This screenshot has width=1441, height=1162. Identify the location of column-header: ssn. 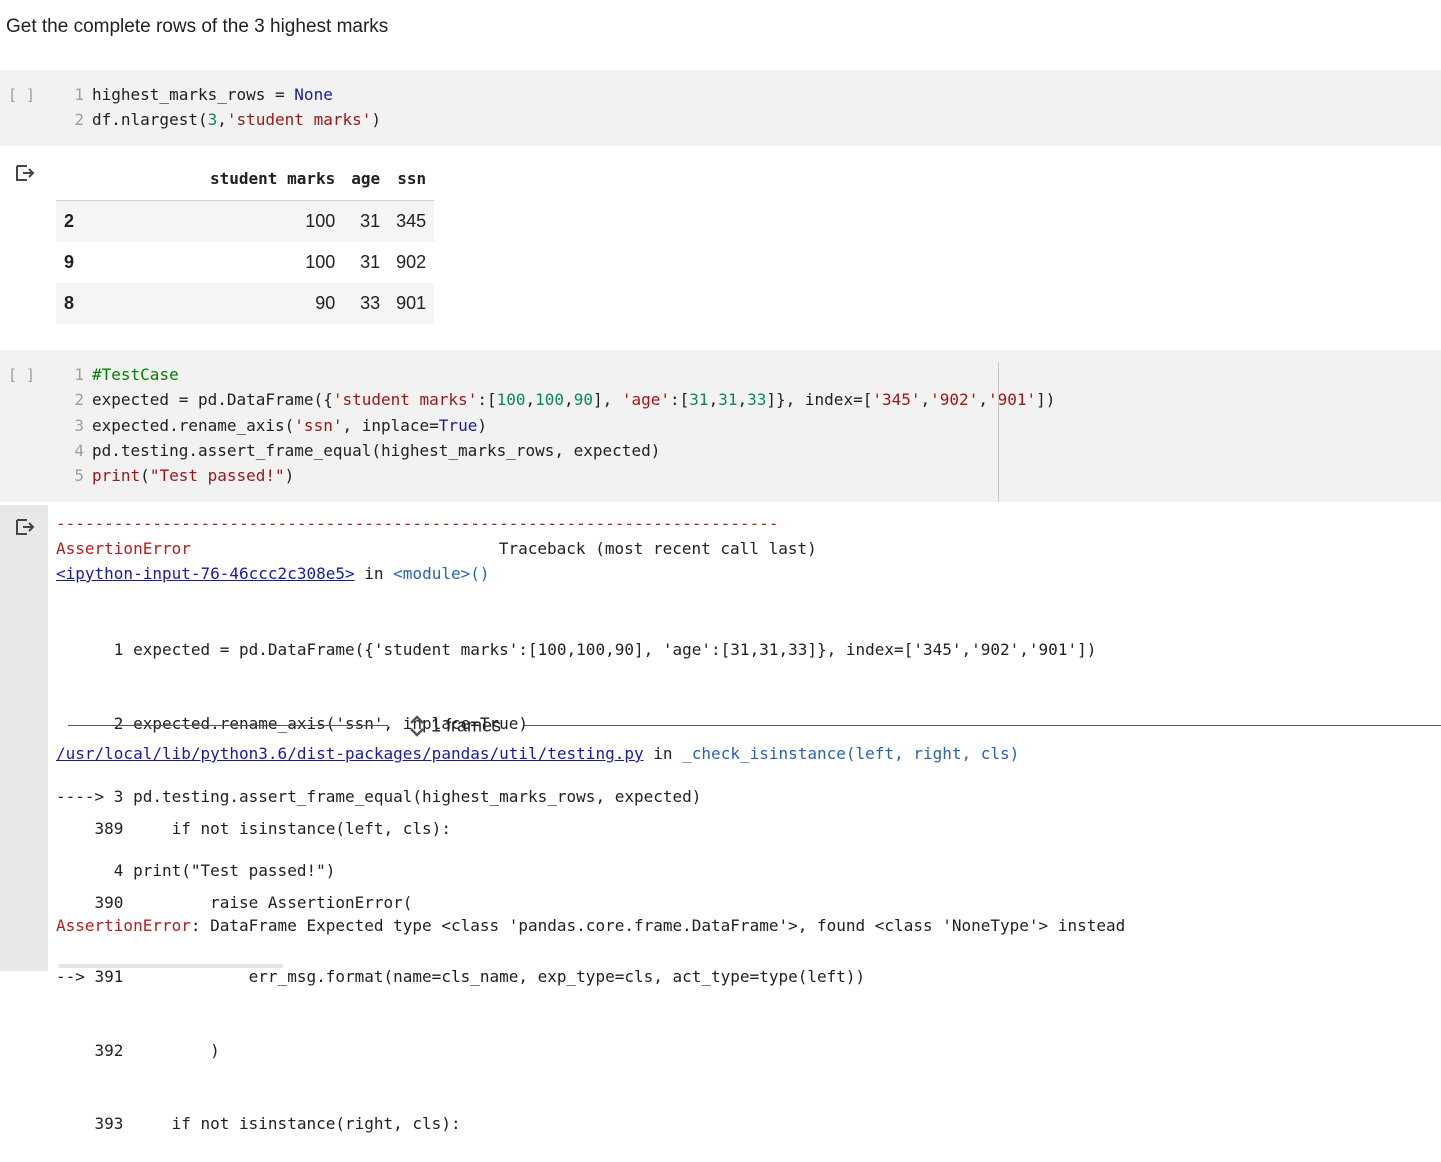
(411, 178).